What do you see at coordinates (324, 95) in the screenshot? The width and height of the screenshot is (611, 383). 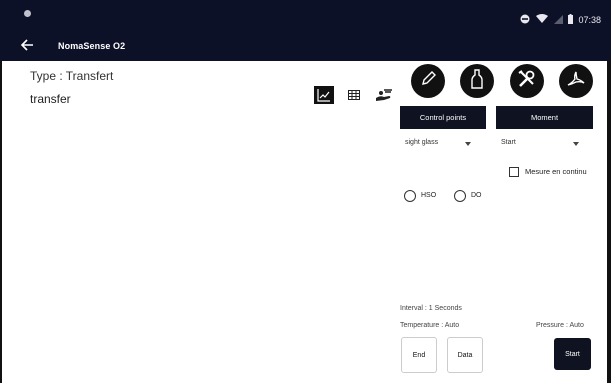 I see `chart-view-icon` at bounding box center [324, 95].